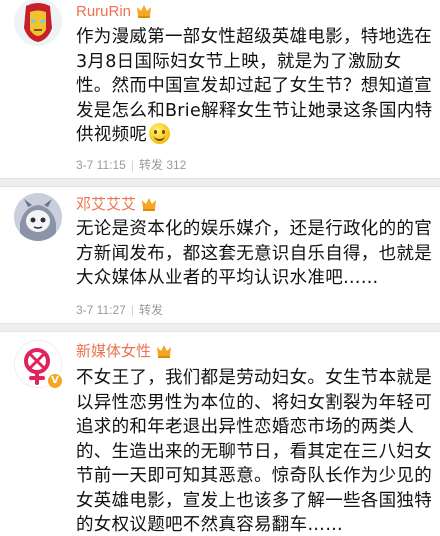 Image resolution: width=440 pixels, height=536 pixels. I want to click on username: 新媒体女性, so click(124, 350).